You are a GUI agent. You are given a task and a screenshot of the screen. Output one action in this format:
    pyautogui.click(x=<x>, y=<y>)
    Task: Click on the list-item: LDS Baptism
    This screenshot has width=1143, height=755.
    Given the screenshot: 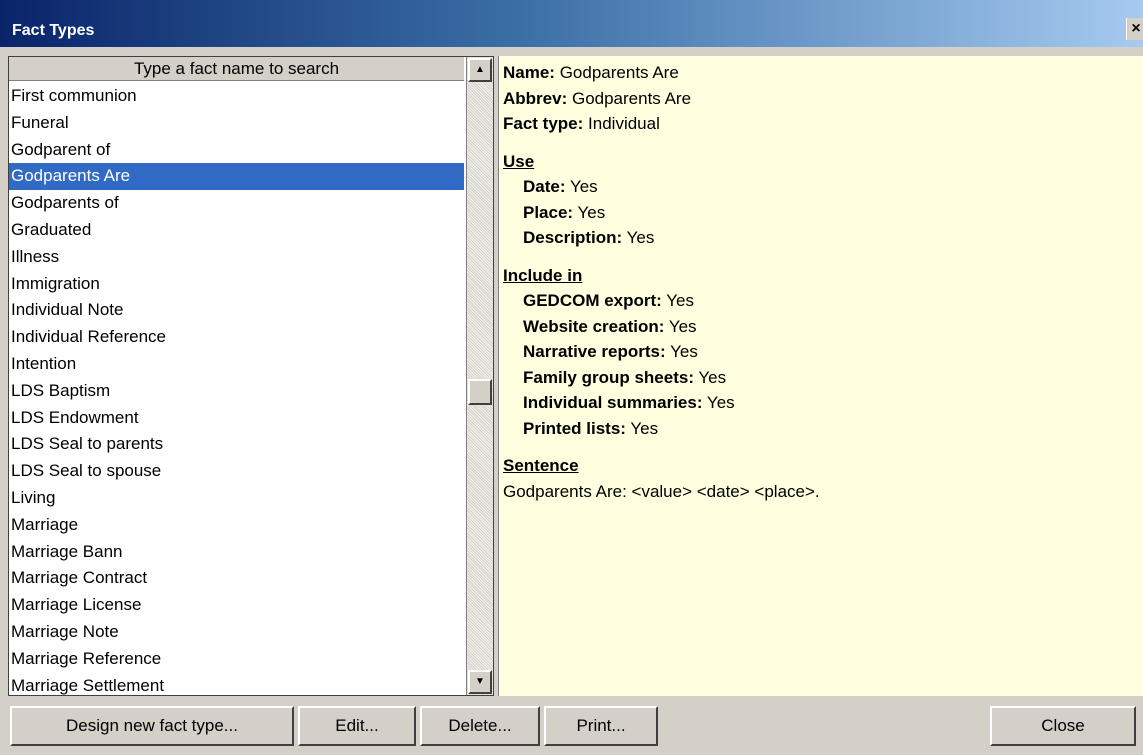 What is the action you would take?
    pyautogui.click(x=236, y=391)
    